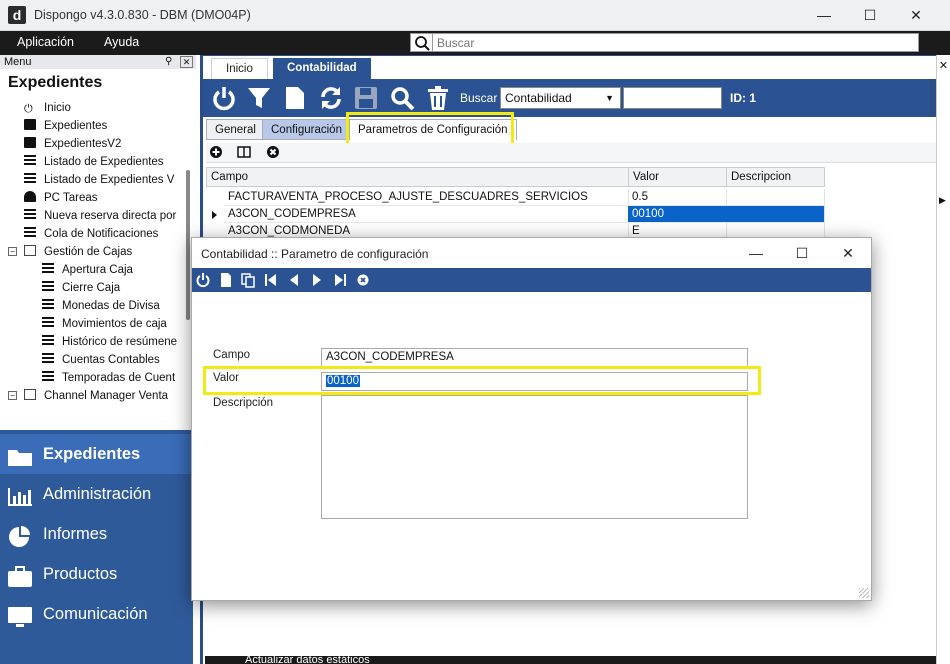 This screenshot has width=950, height=664. I want to click on pin-icon: ⚲, so click(171, 62).